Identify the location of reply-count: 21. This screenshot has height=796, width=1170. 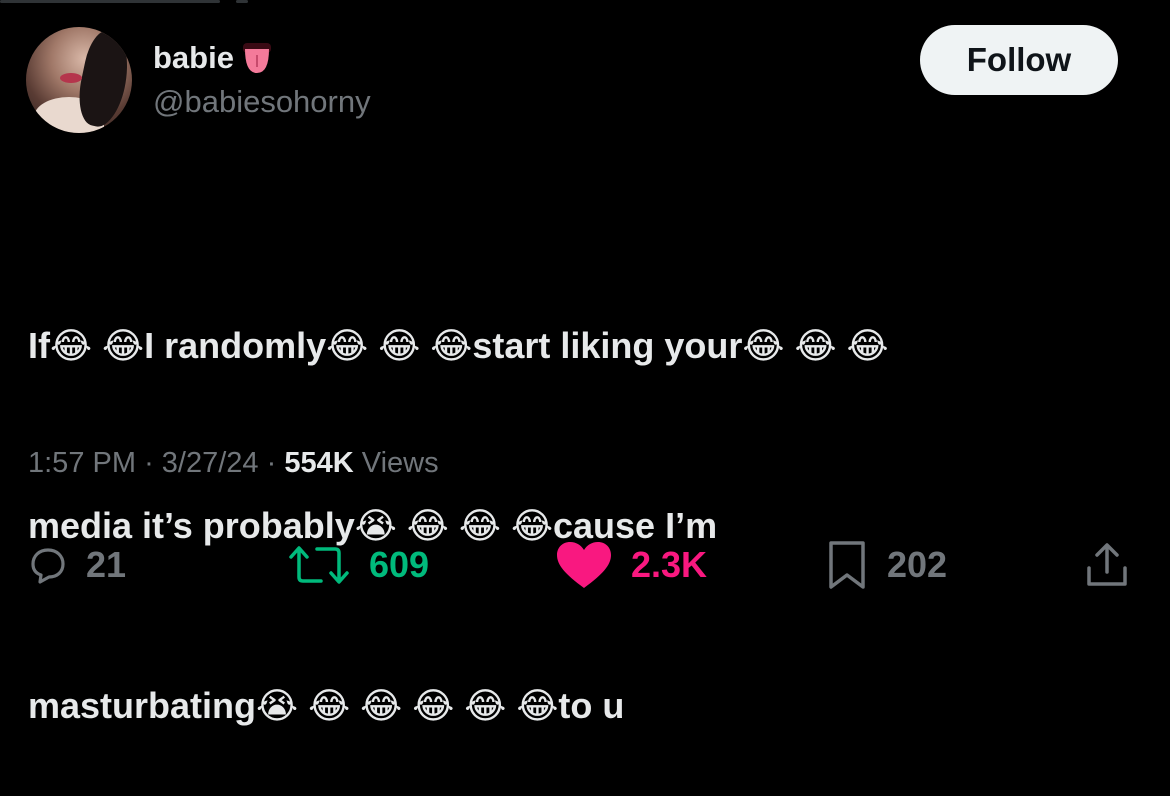
(106, 564).